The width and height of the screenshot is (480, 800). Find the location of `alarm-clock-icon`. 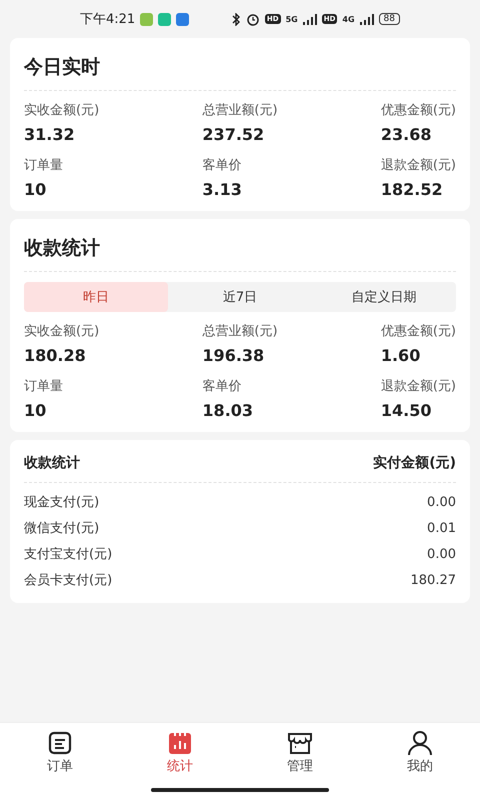

alarm-clock-icon is located at coordinates (253, 19).